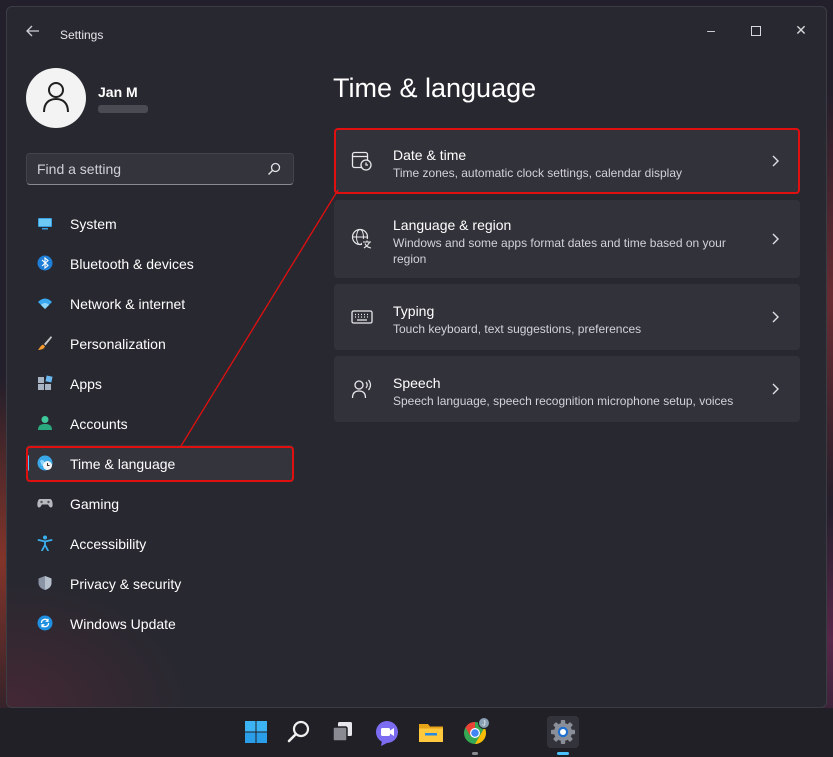 This screenshot has width=833, height=757. I want to click on taskbar-start, so click(256, 732).